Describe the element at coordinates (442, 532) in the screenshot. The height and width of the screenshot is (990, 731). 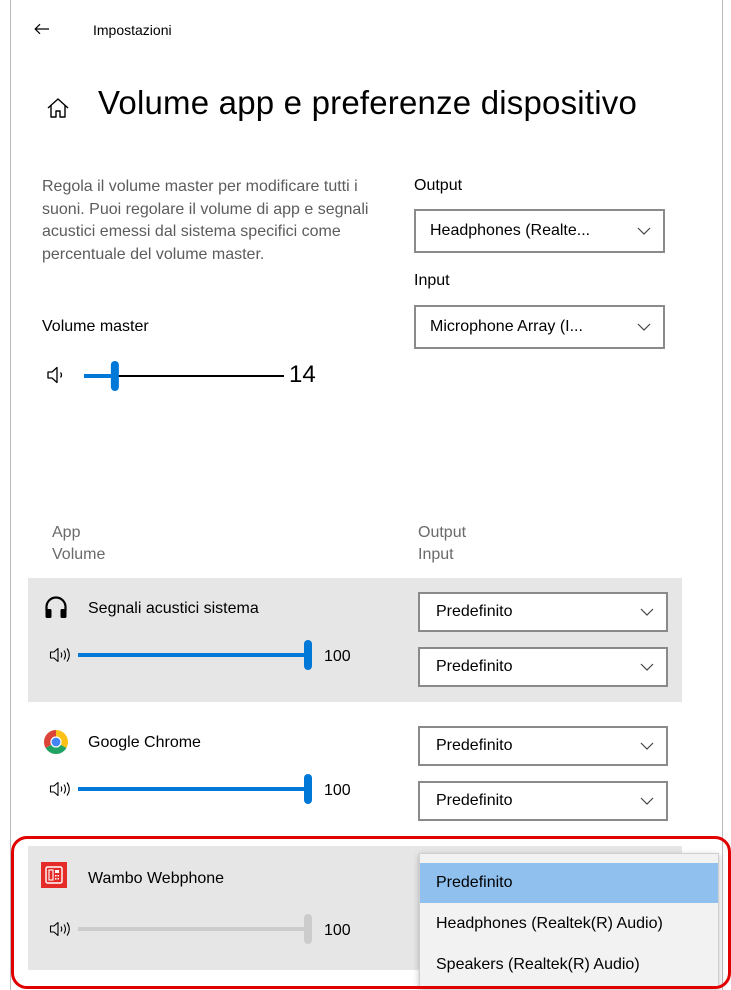
I see `column-output-label: Output` at that location.